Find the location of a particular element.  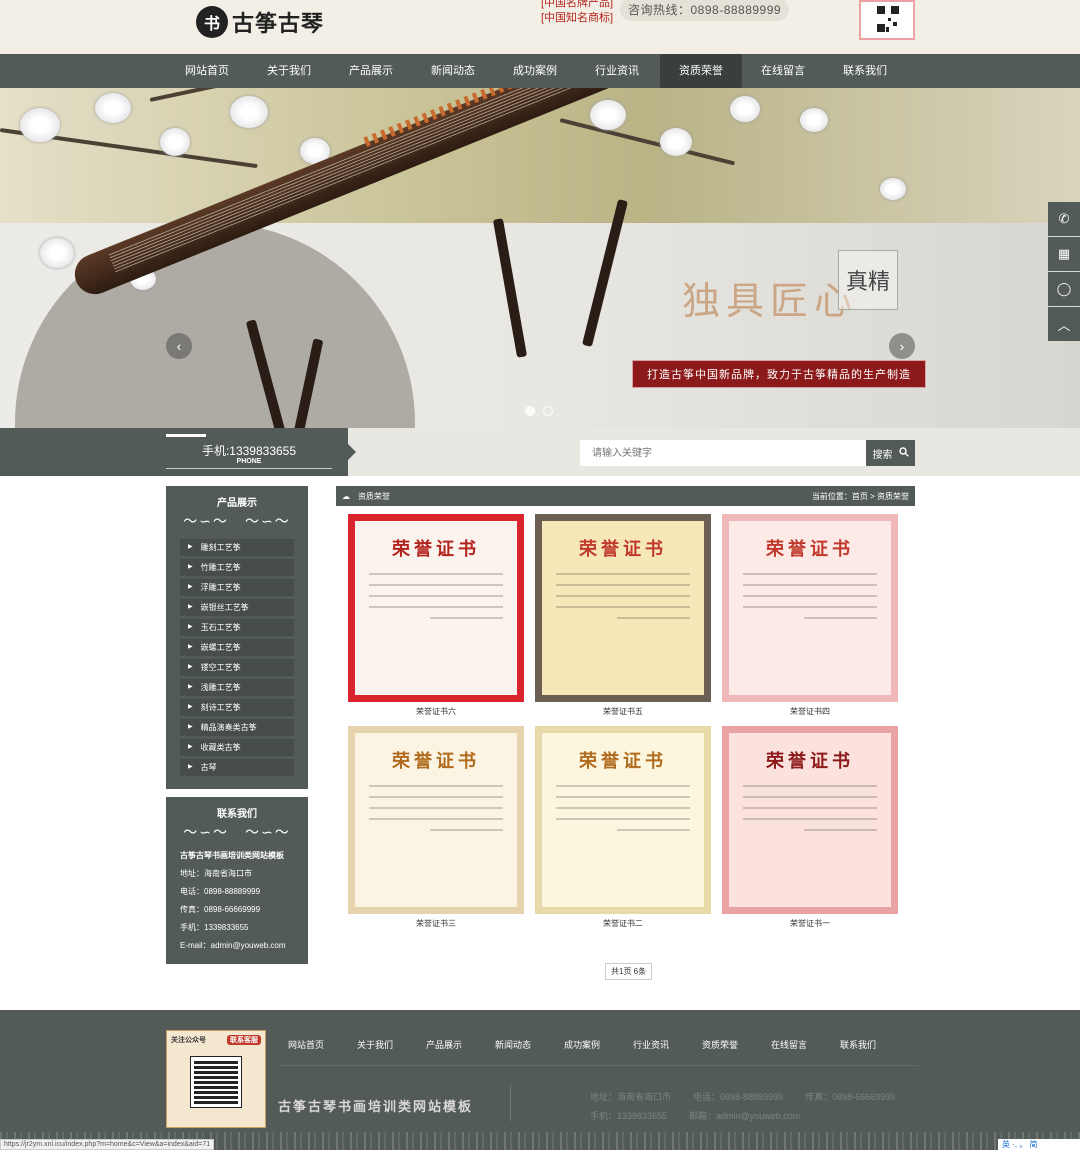

category-item: ▶ 浮雕工艺筝 is located at coordinates (237, 587).